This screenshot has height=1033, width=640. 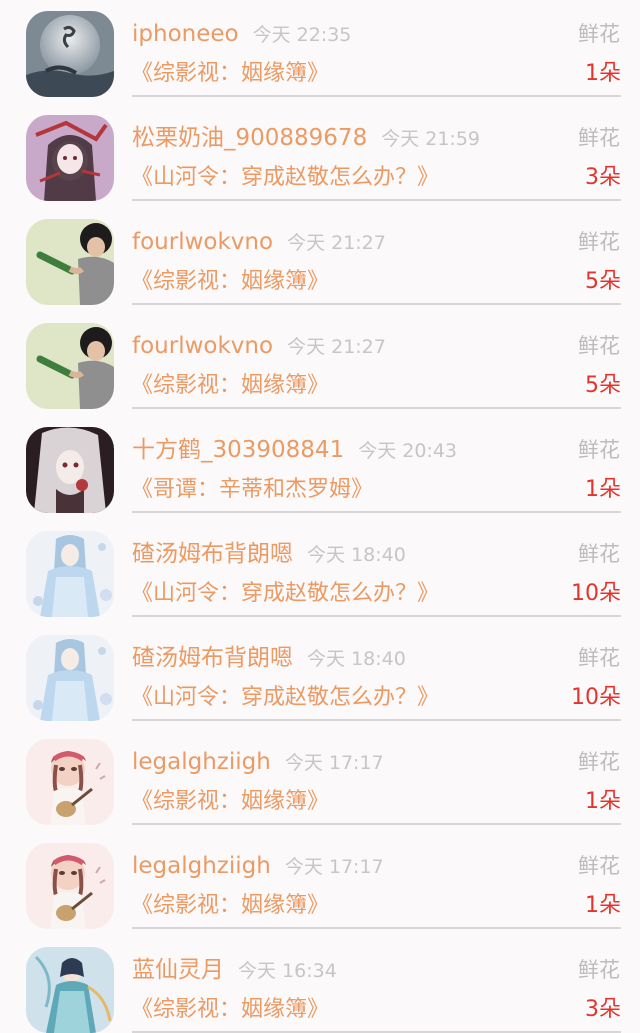 What do you see at coordinates (320, 52) in the screenshot?
I see `gift-record-row: iphoneeo 今天 22:35 鲜花 《综影视：姻缘簿》 1朵` at bounding box center [320, 52].